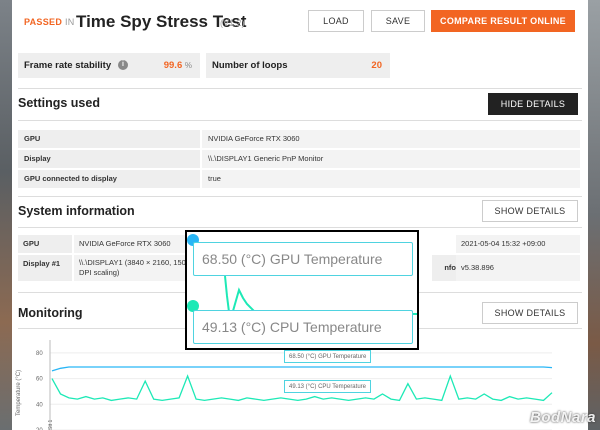 The height and width of the screenshot is (430, 600). What do you see at coordinates (530, 211) in the screenshot?
I see `system-show-details-button: SHOW DETAILS` at bounding box center [530, 211].